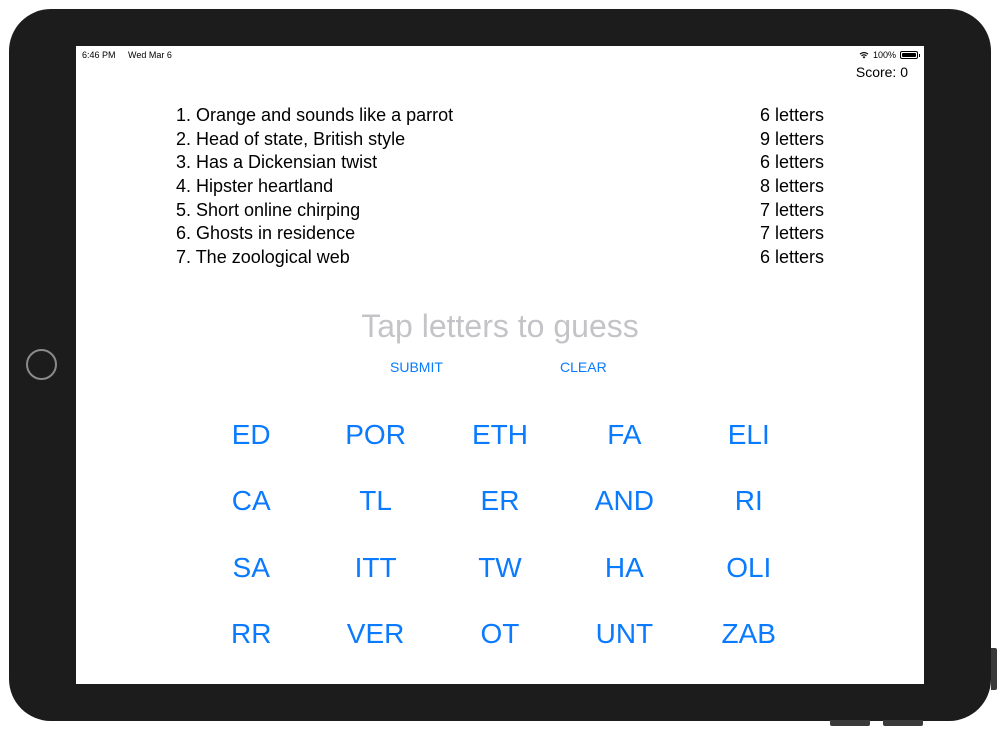  I want to click on letter-tile: ELI, so click(749, 435).